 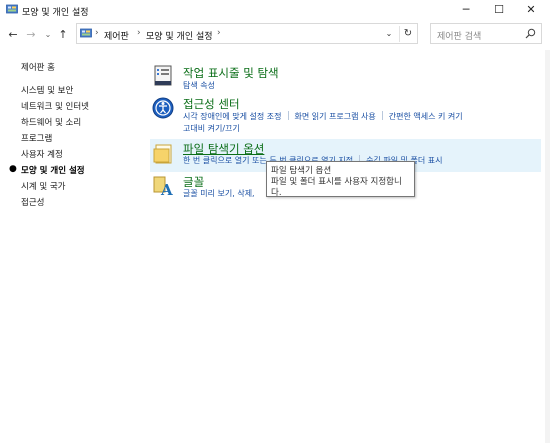 I want to click on breadcrumb-appearance: 모양 및 개인 설정, so click(x=179, y=35).